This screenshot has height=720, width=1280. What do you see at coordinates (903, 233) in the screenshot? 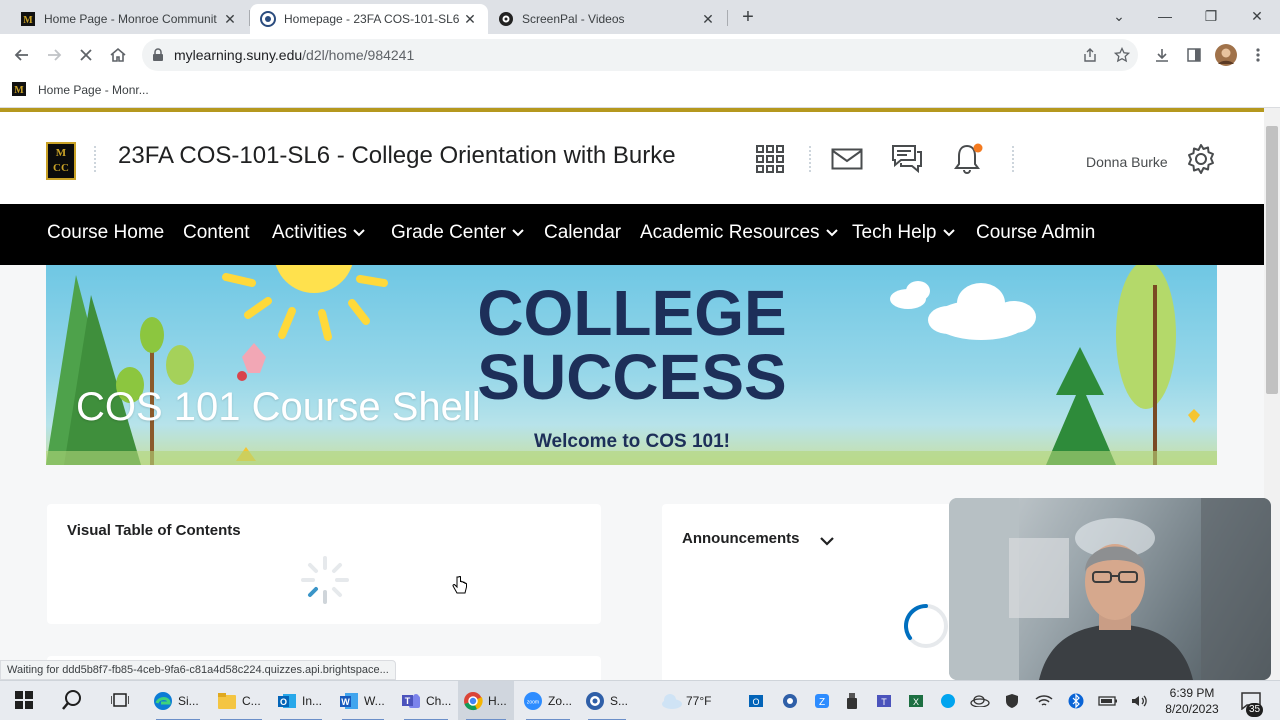
I see `nav-tech-help: Tech Help` at bounding box center [903, 233].